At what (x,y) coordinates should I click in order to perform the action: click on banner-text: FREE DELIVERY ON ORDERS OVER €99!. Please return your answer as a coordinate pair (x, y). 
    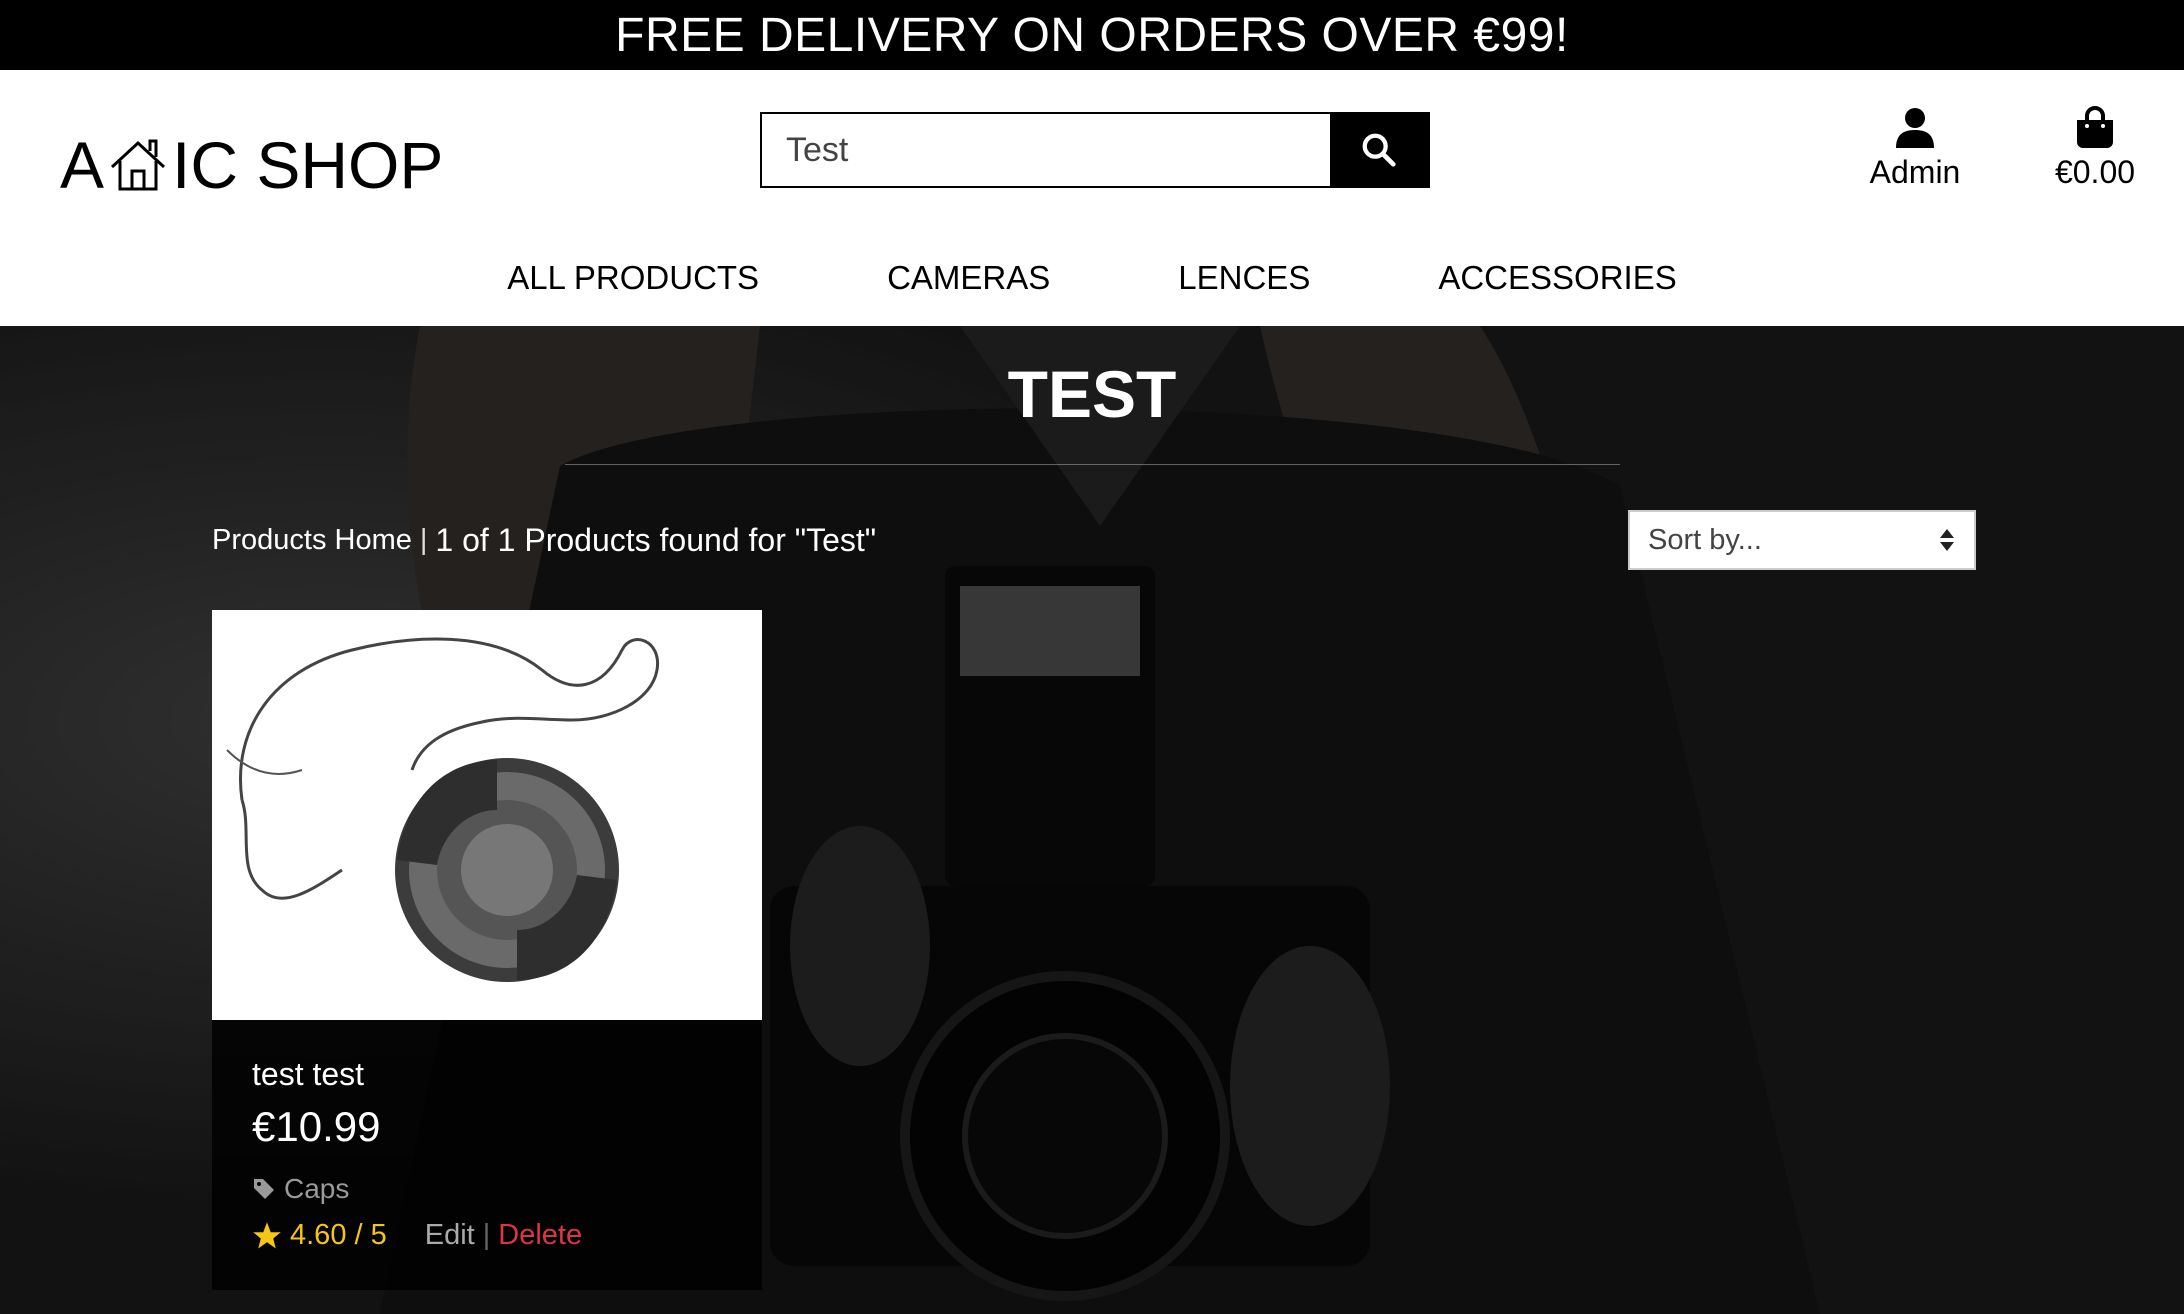
    Looking at the image, I should click on (1092, 35).